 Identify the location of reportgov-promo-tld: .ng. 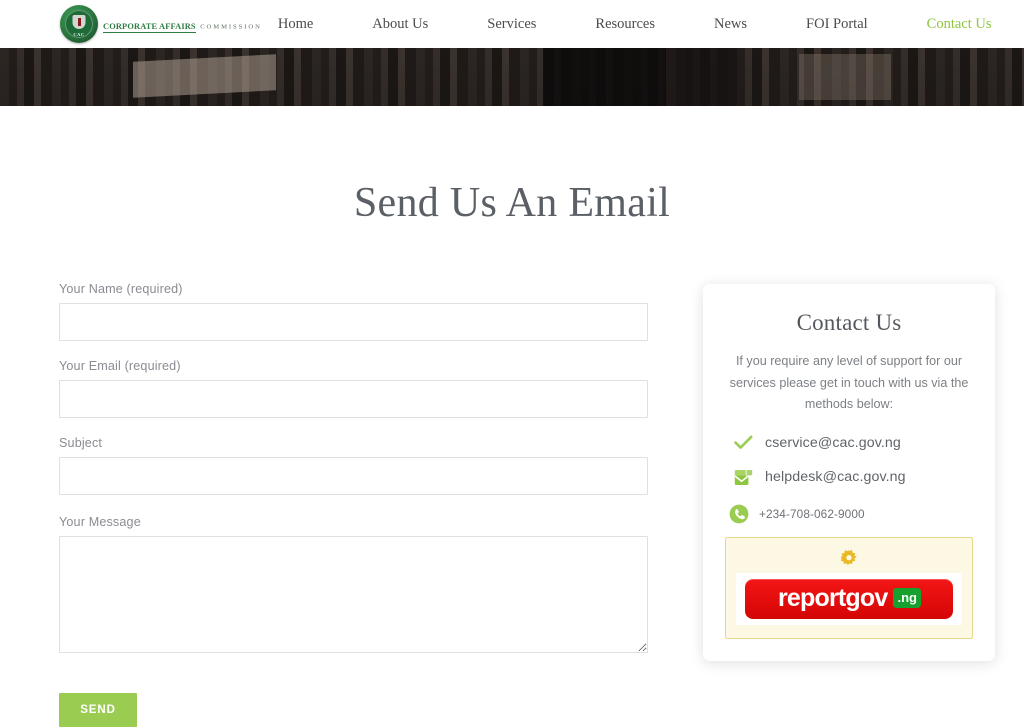
(907, 598).